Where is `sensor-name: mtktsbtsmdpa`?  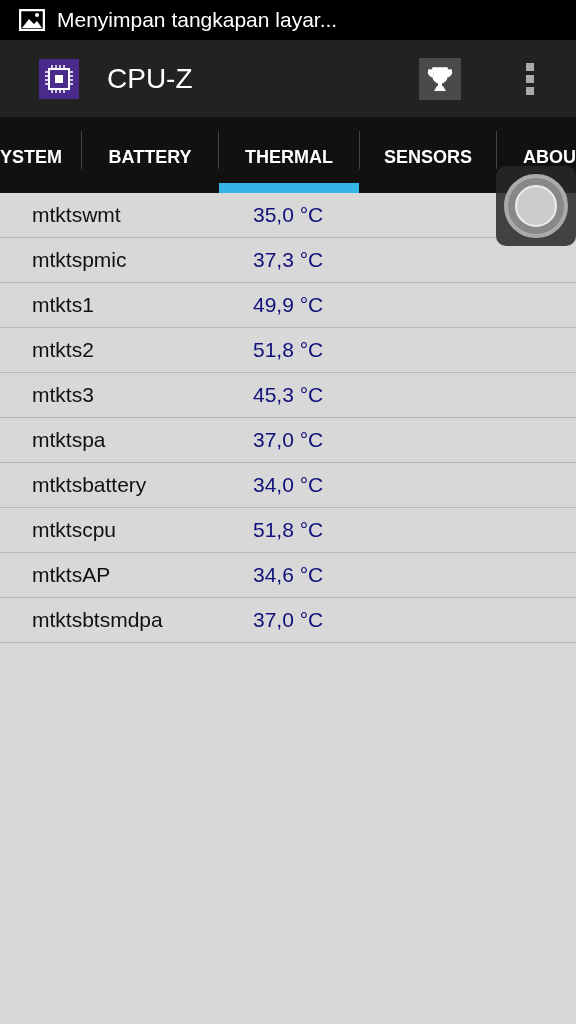 sensor-name: mtktsbtsmdpa is located at coordinates (97, 620).